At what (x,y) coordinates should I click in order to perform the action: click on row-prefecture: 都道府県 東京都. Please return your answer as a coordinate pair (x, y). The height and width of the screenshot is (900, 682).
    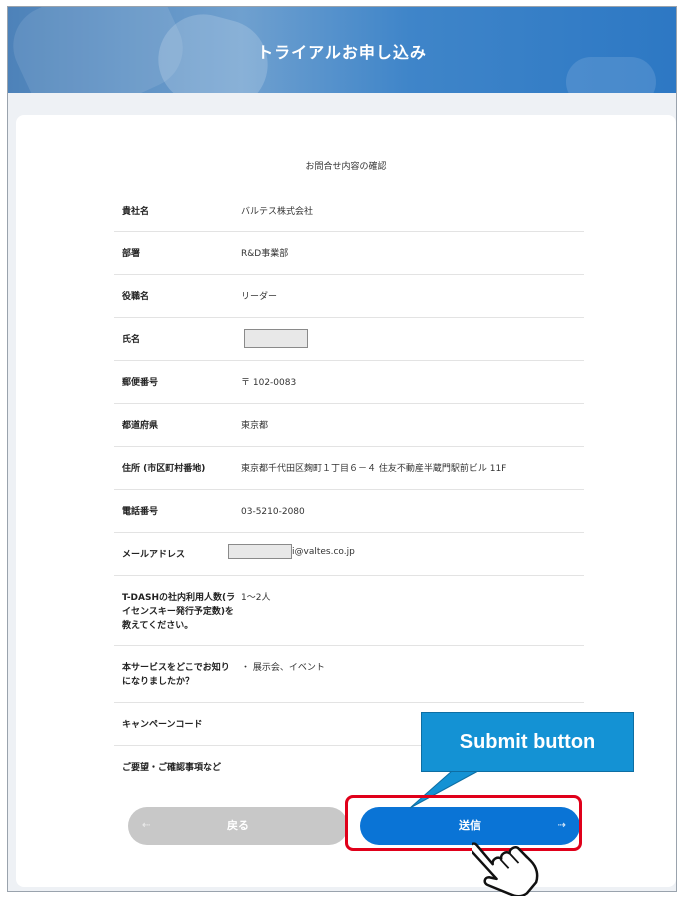
    Looking at the image, I should click on (349, 425).